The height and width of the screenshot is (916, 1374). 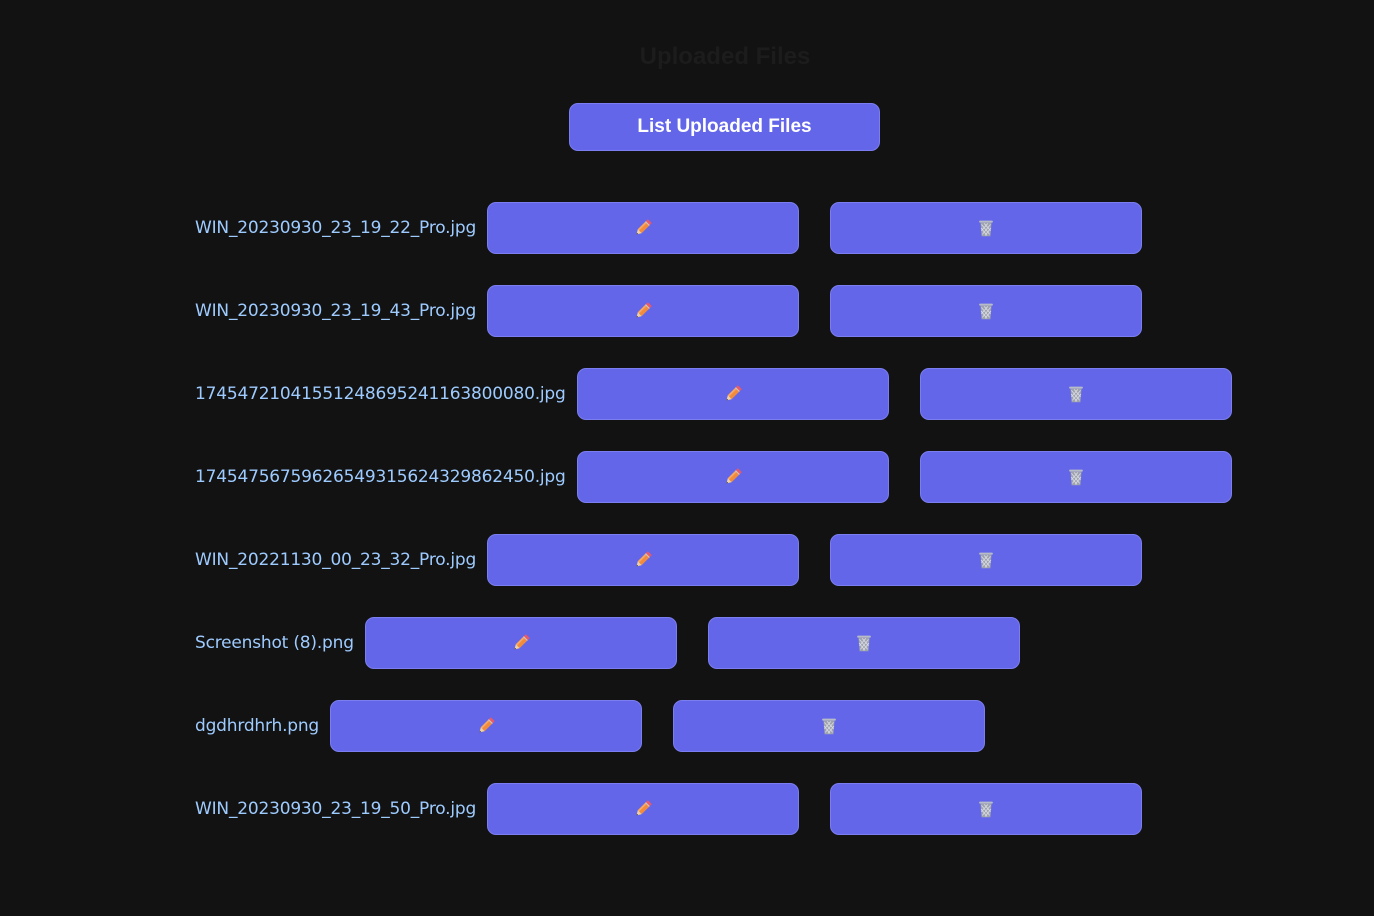 I want to click on file-row: WIN_20230930_23_19_22_Pro.jpg, so click(x=713, y=228).